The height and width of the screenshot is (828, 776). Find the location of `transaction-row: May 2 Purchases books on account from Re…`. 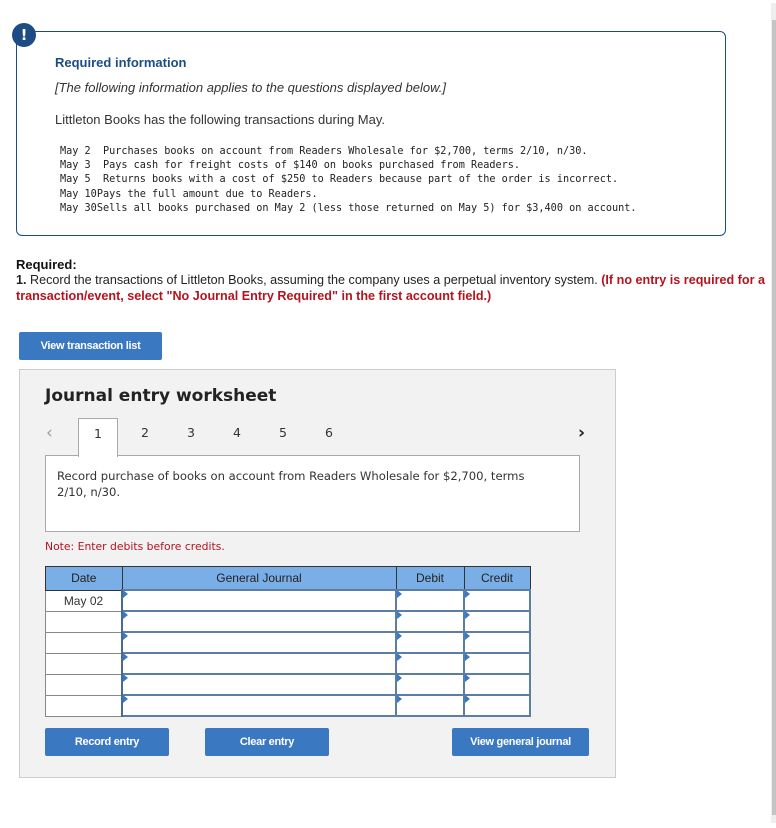

transaction-row: May 2 Purchases books on account from Re… is located at coordinates (348, 152).